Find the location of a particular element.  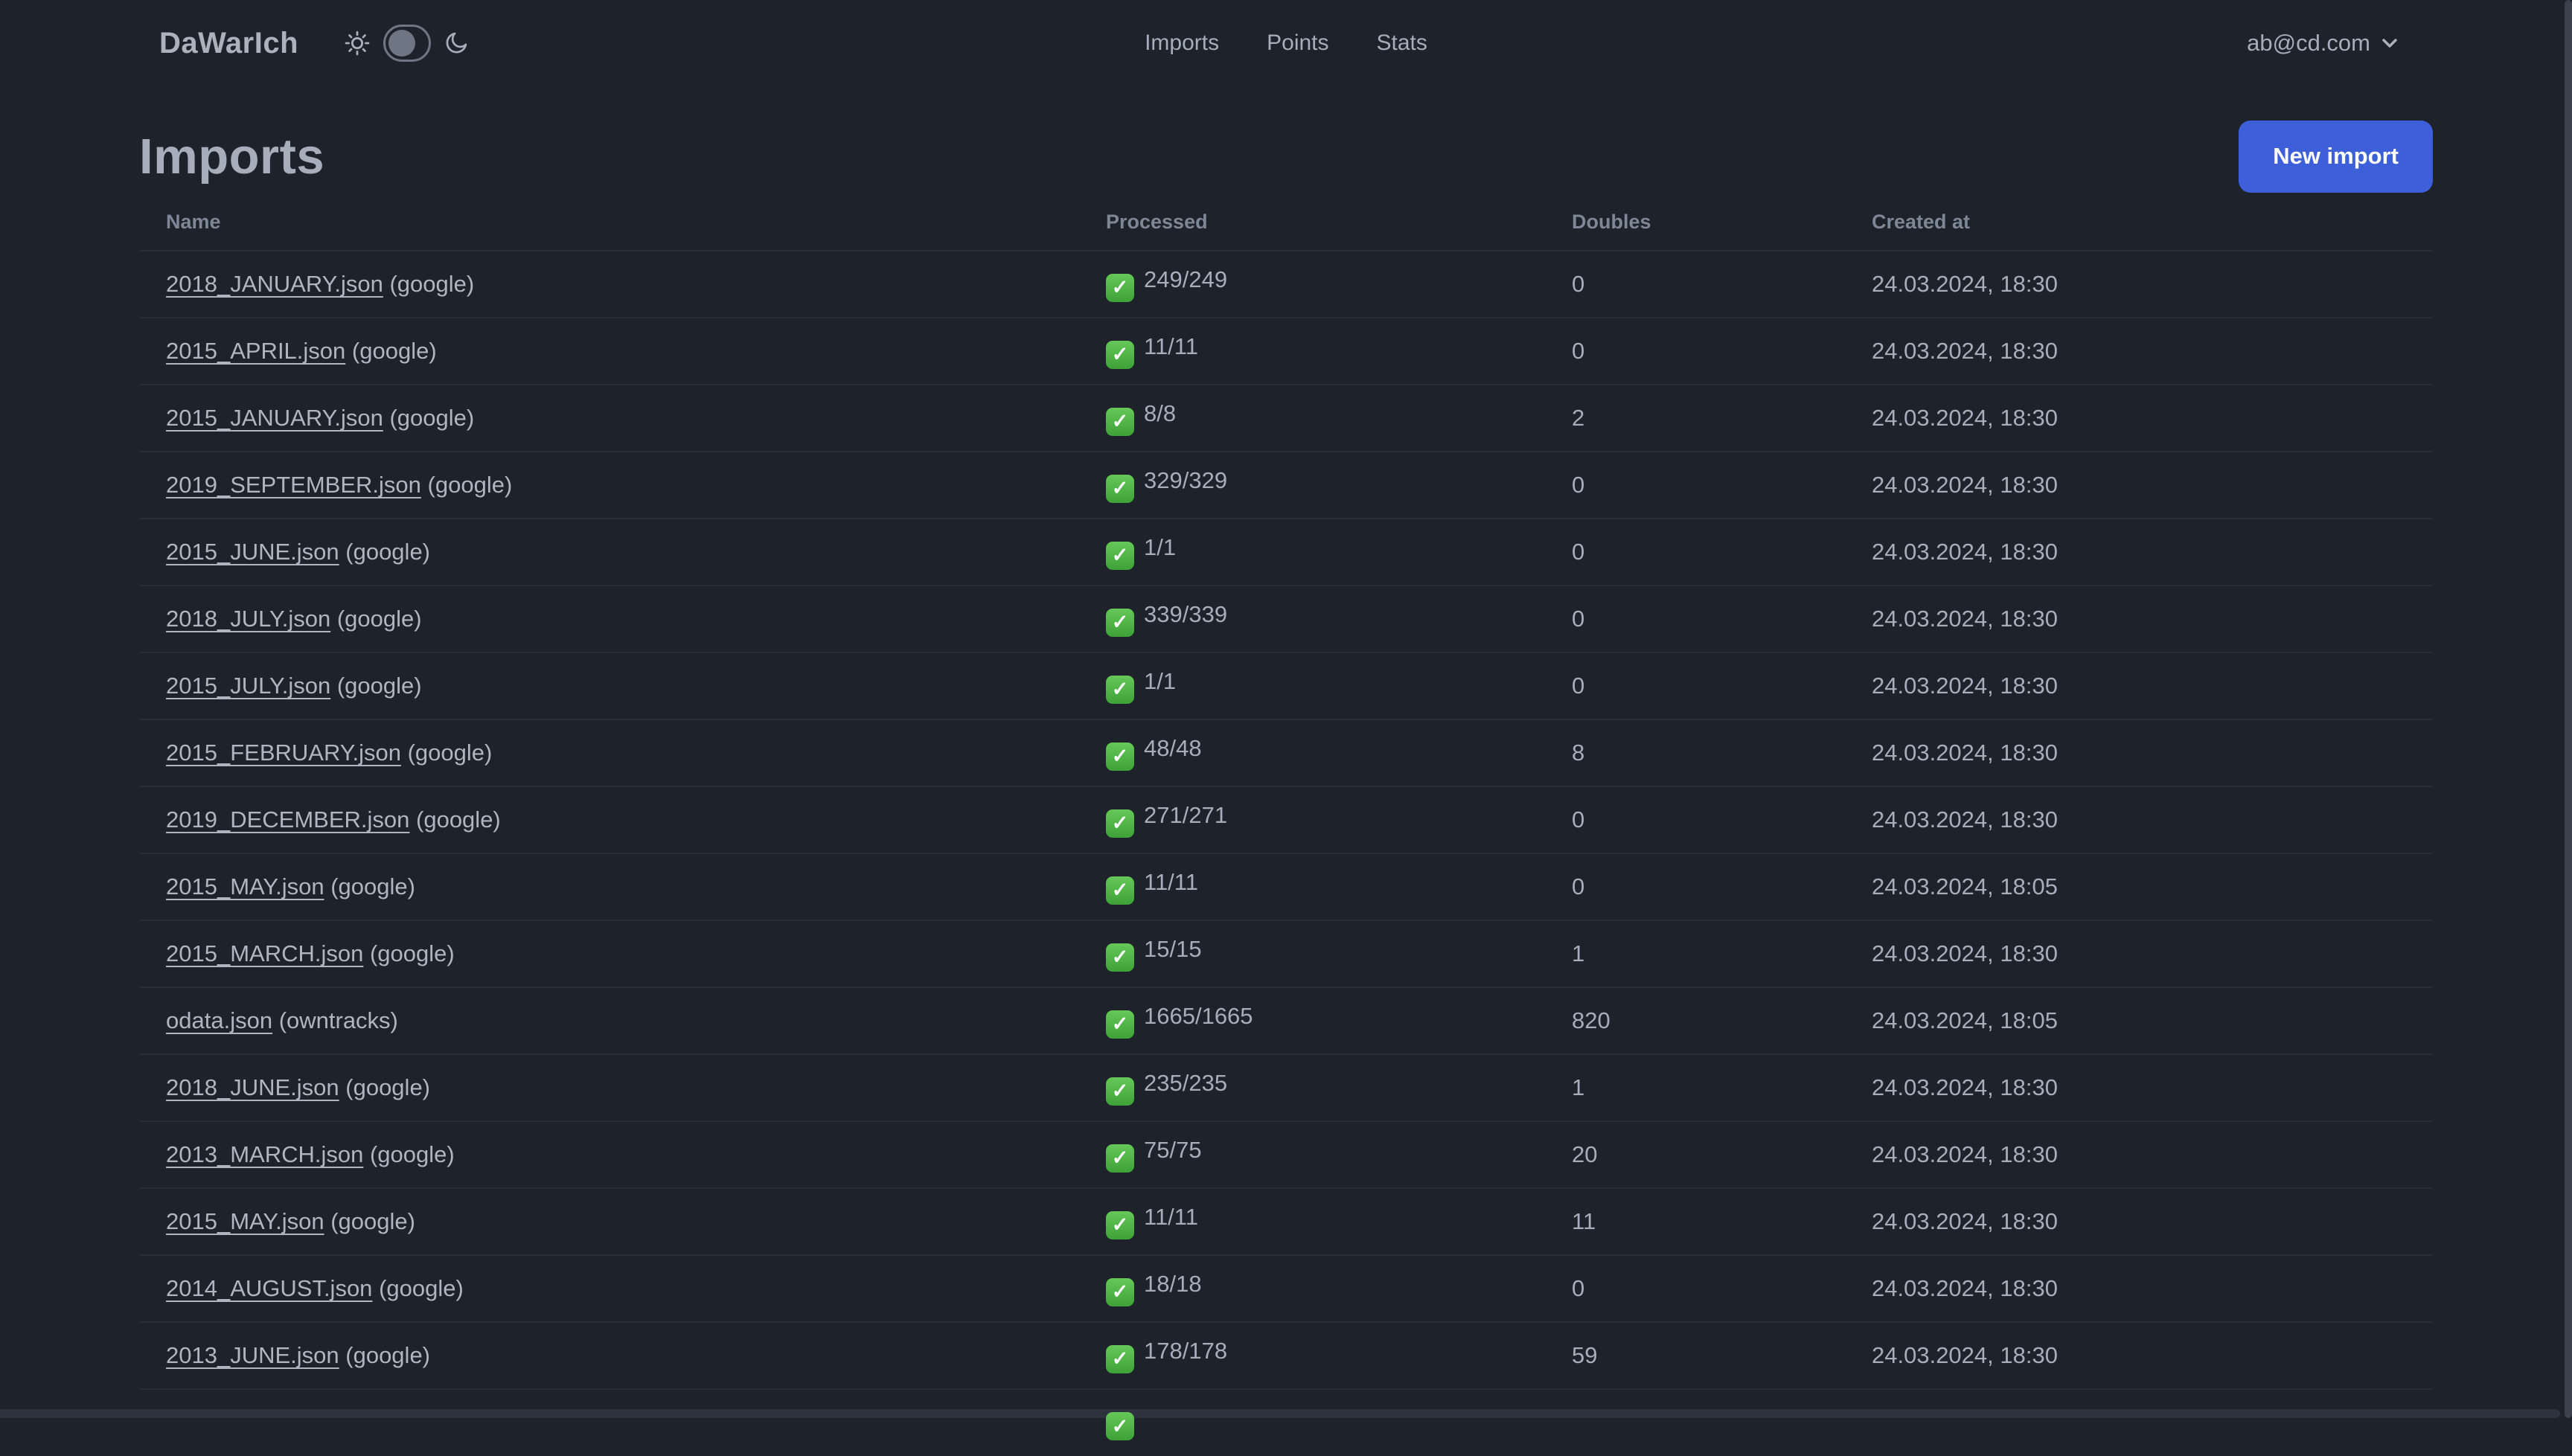

processed-count: 1665/1665 is located at coordinates (1198, 1016).